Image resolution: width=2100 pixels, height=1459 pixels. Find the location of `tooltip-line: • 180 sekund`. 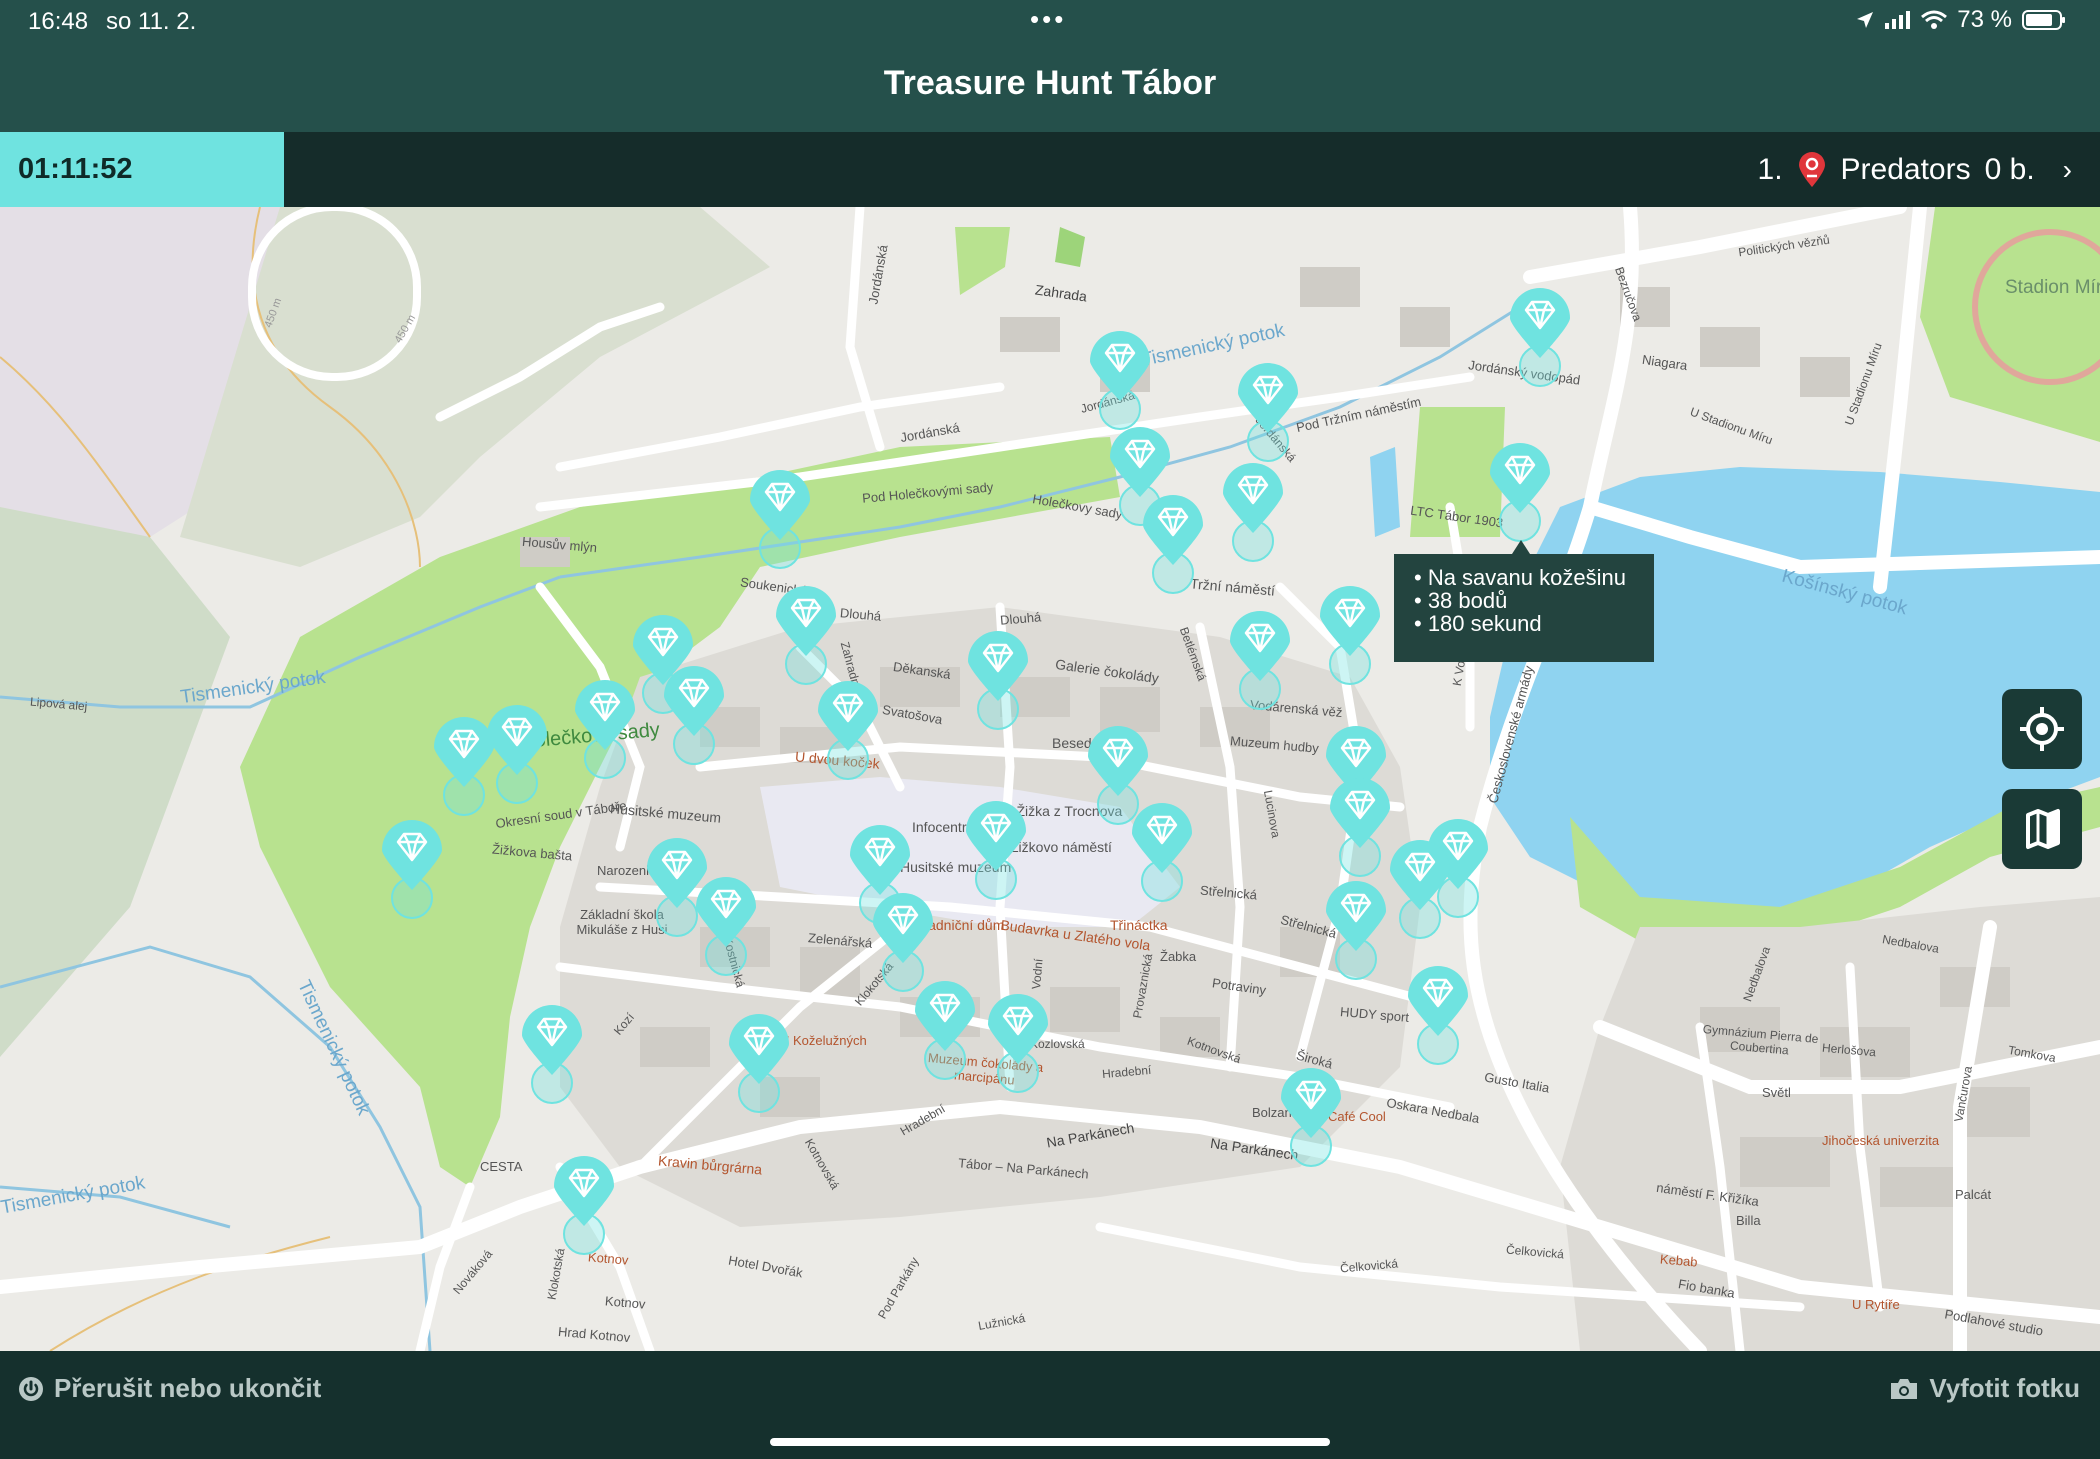

tooltip-line: • 180 sekund is located at coordinates (1478, 623).